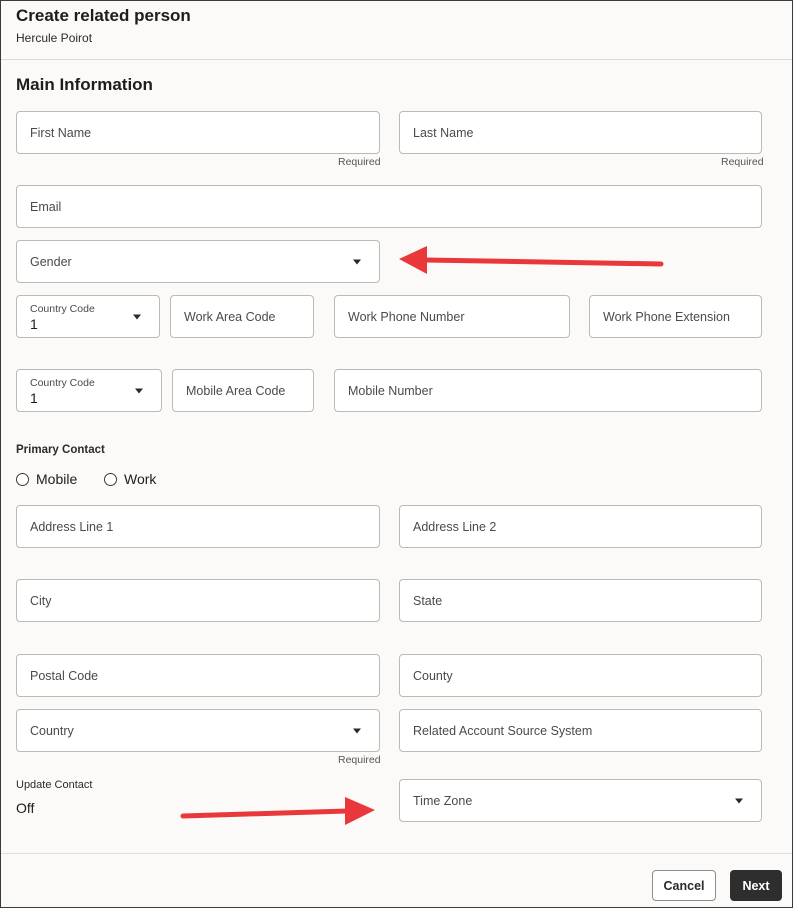 The width and height of the screenshot is (793, 908). I want to click on first-name-required: Required, so click(359, 162).